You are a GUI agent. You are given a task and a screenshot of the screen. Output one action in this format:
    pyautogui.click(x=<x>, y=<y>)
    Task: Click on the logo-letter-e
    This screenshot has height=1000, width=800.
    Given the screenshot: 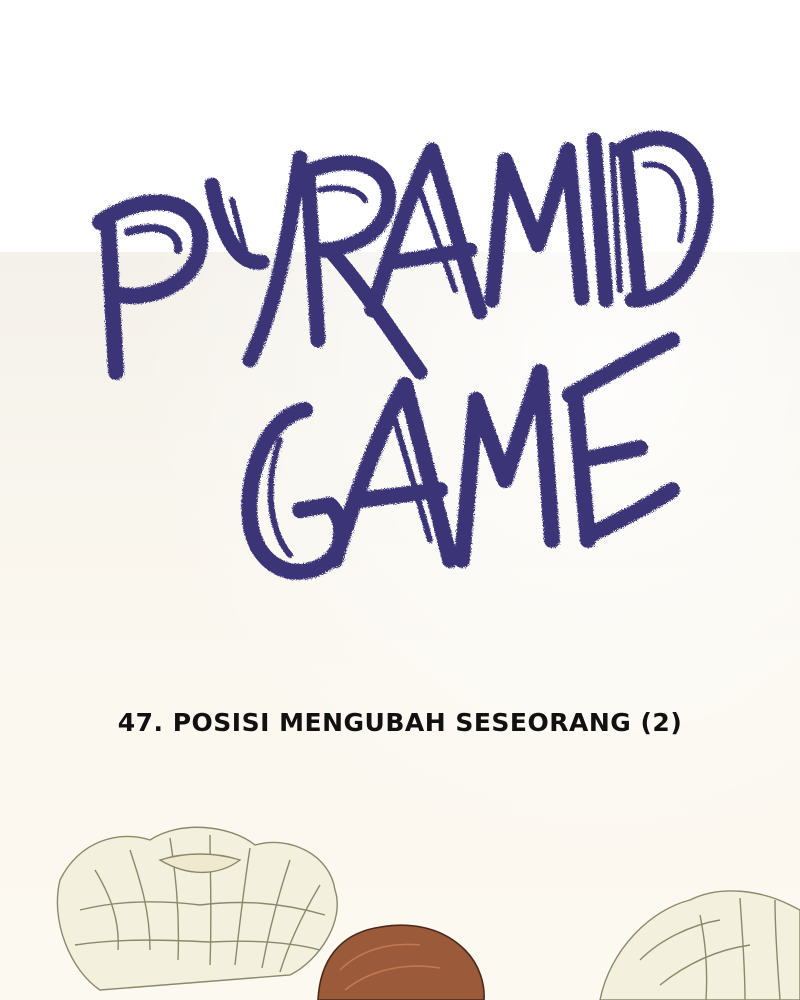 What is the action you would take?
    pyautogui.click(x=621, y=440)
    